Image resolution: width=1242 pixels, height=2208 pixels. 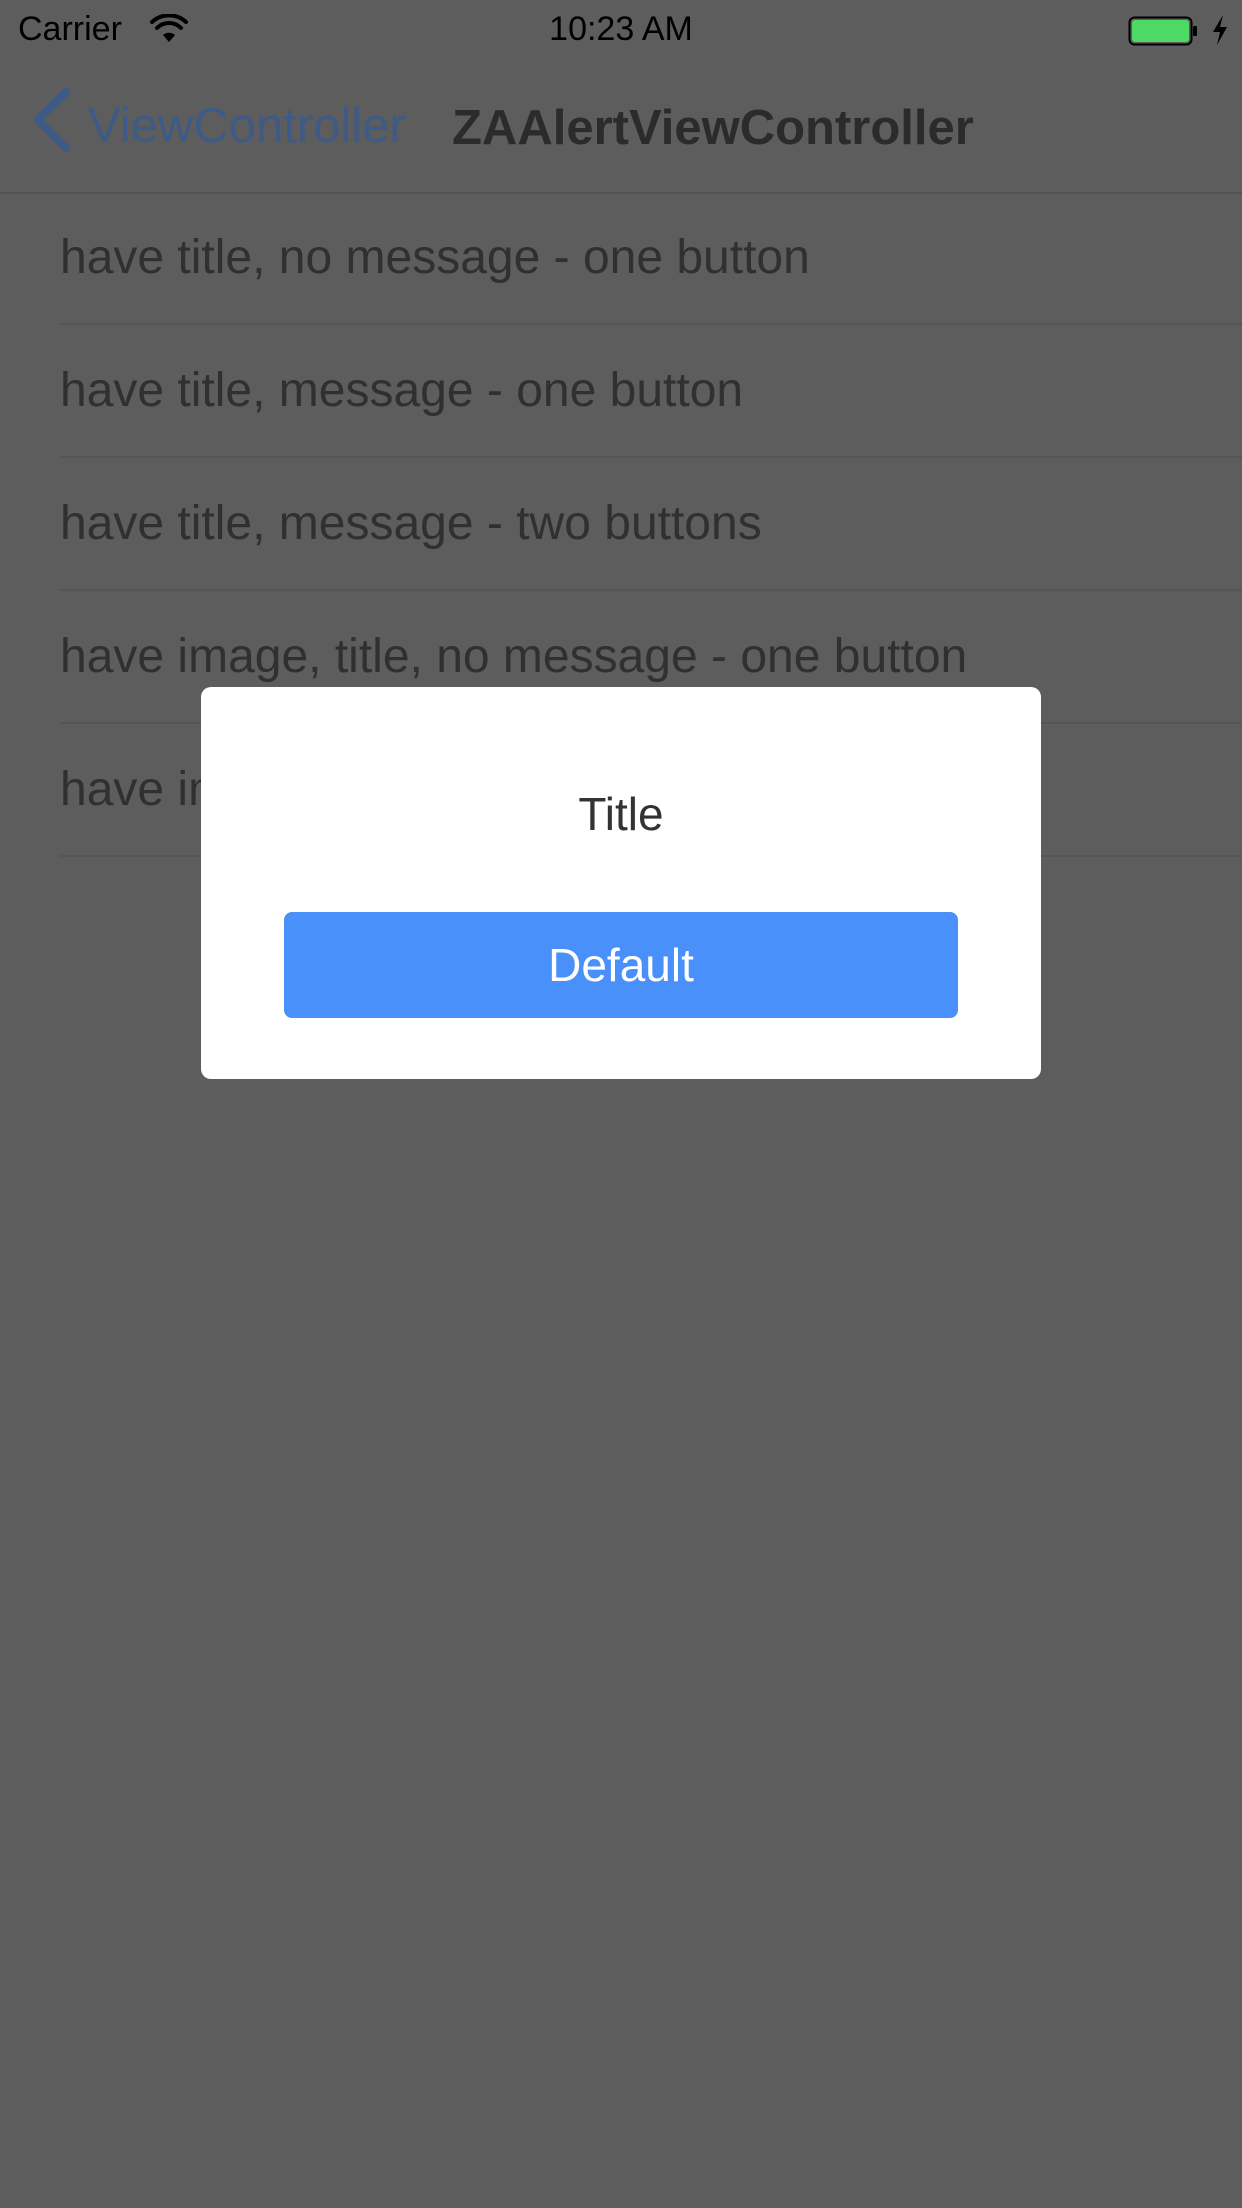 I want to click on page-title: ZAAlertViewController, so click(x=713, y=128).